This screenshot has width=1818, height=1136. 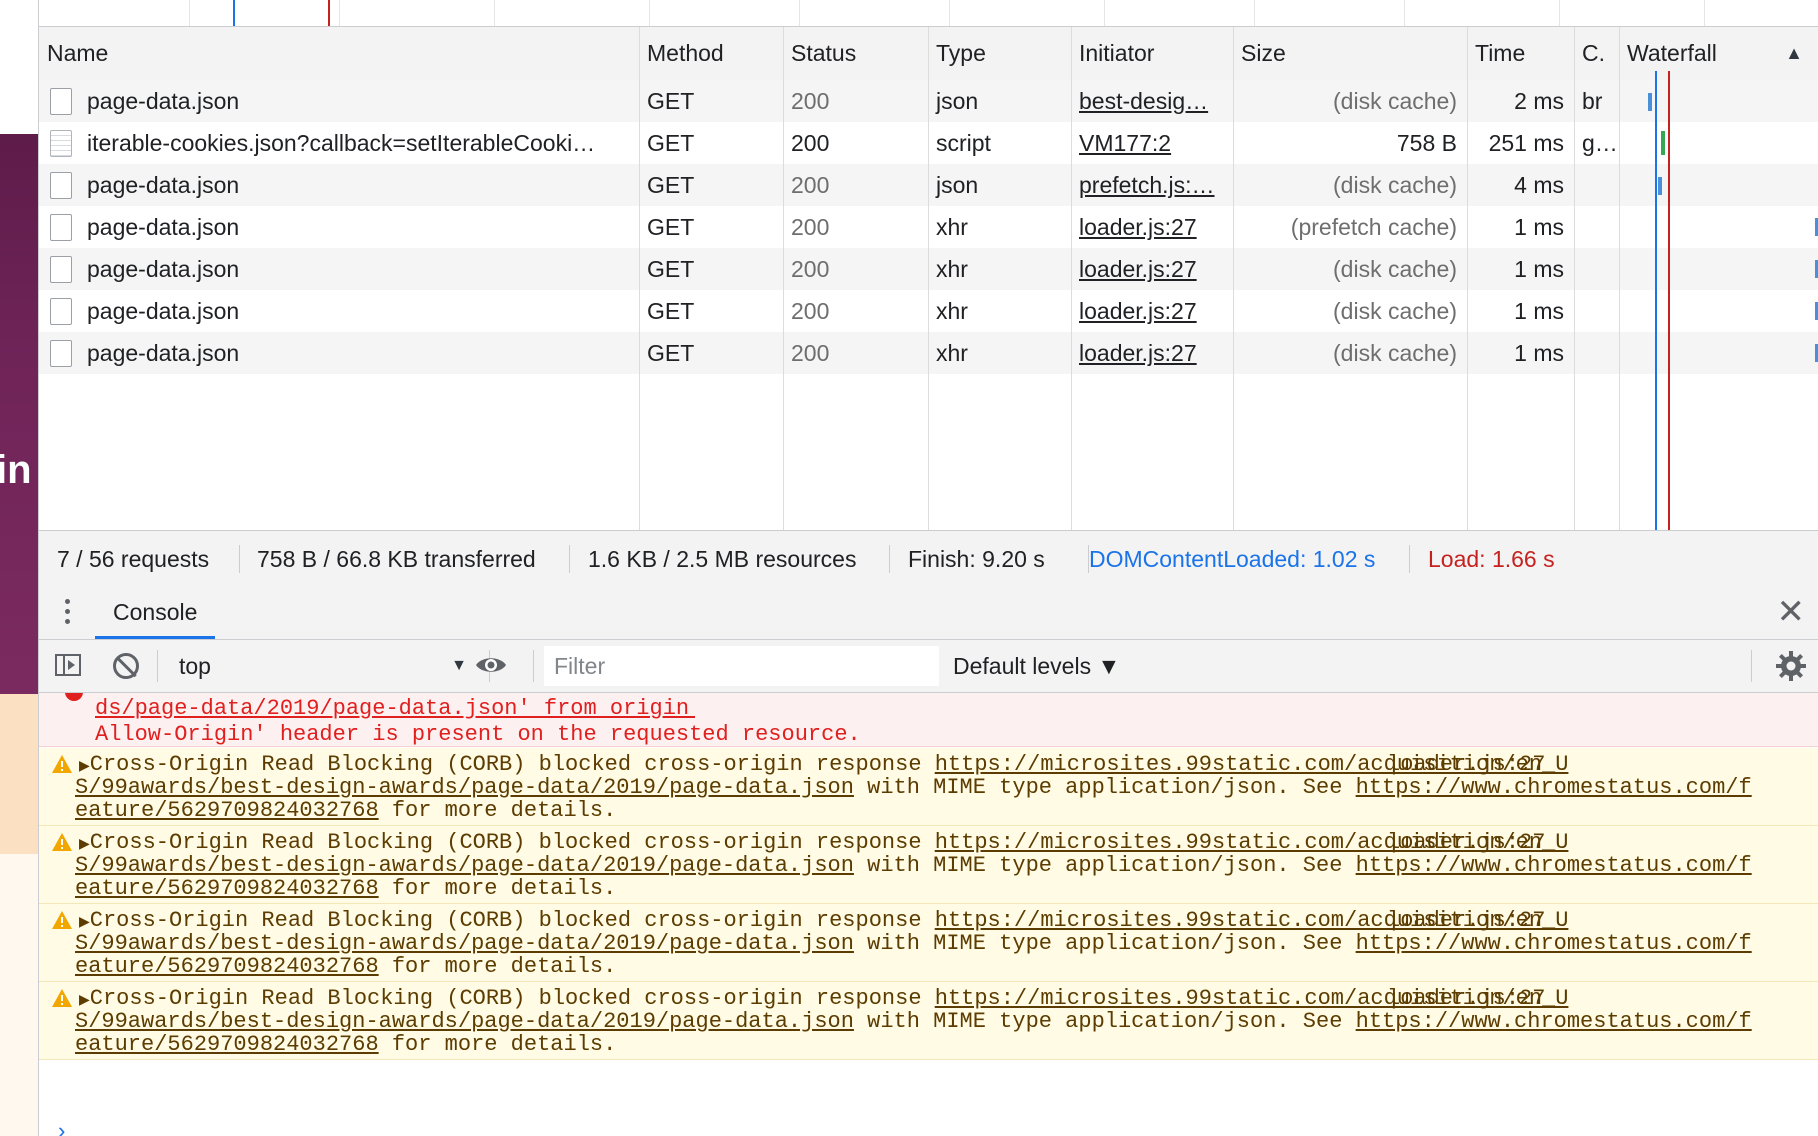 What do you see at coordinates (1152, 143) in the screenshot?
I see `cell-initiator: VM177:2` at bounding box center [1152, 143].